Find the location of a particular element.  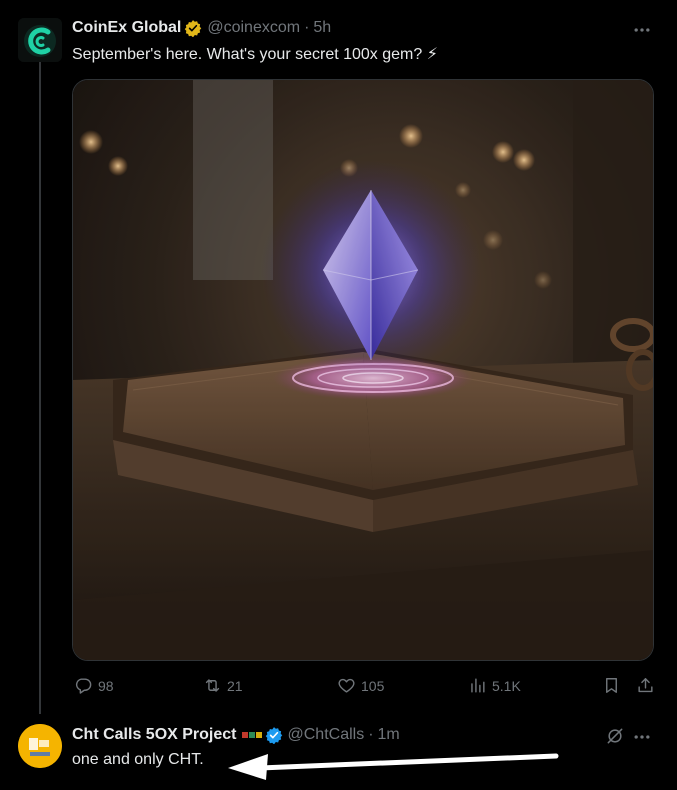

like-button: 105 is located at coordinates (360, 685).